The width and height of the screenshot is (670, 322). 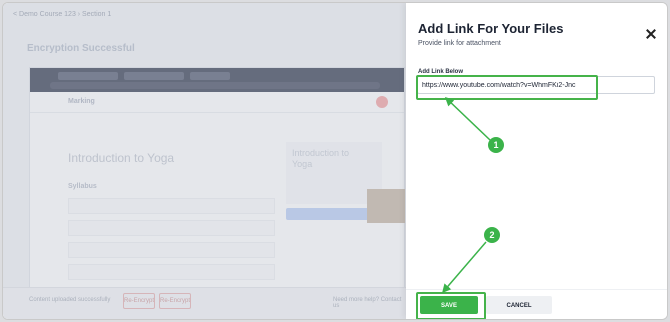 I want to click on close-icon, so click(x=651, y=35).